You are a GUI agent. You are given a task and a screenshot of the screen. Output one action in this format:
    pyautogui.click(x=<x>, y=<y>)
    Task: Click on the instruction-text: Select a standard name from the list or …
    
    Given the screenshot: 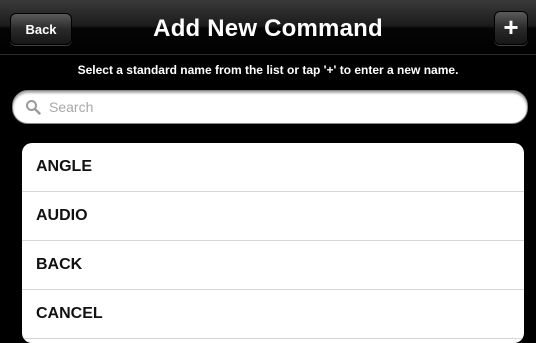 What is the action you would take?
    pyautogui.click(x=268, y=70)
    